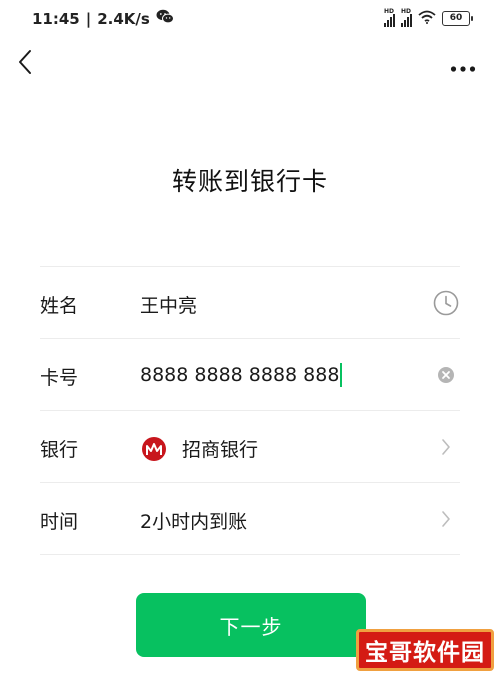  What do you see at coordinates (165, 18) in the screenshot?
I see `wechat-icon` at bounding box center [165, 18].